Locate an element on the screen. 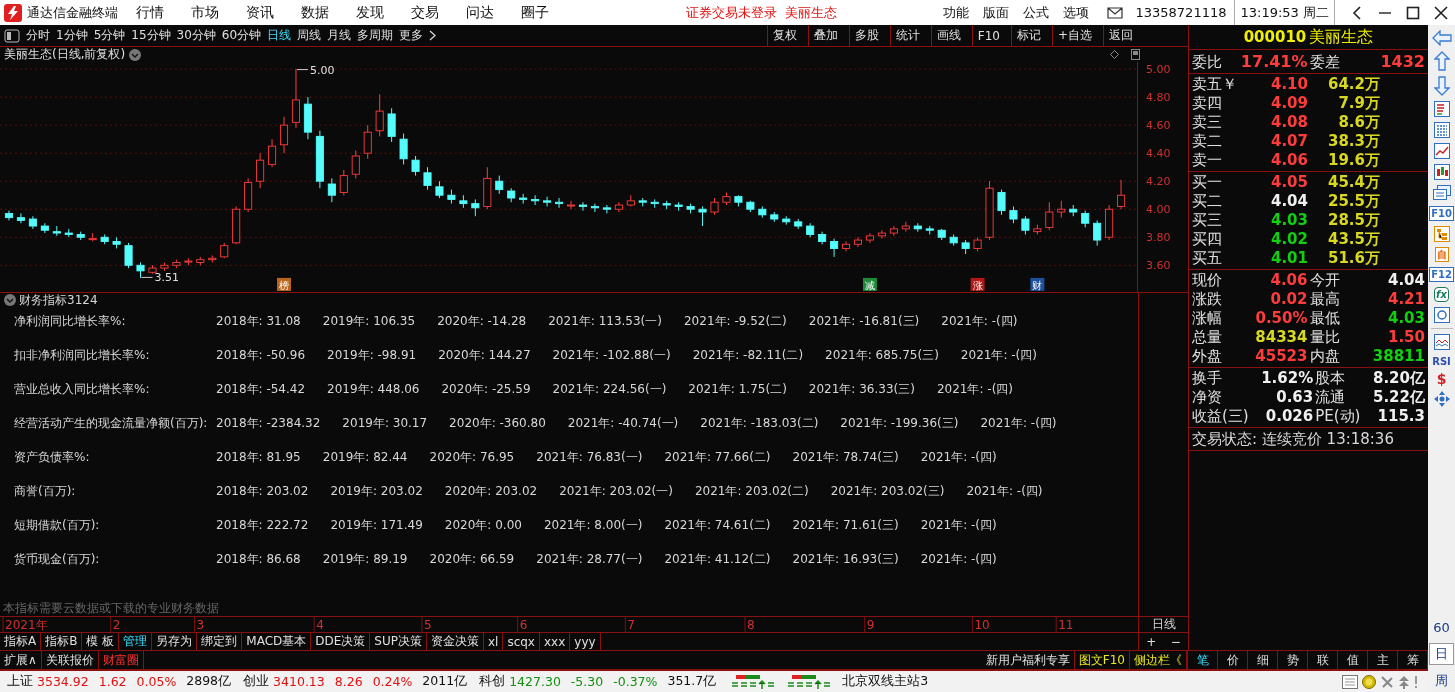 Image resolution: width=1455 pixels, height=692 pixels. quote-value: 115.3 is located at coordinates (1401, 416).